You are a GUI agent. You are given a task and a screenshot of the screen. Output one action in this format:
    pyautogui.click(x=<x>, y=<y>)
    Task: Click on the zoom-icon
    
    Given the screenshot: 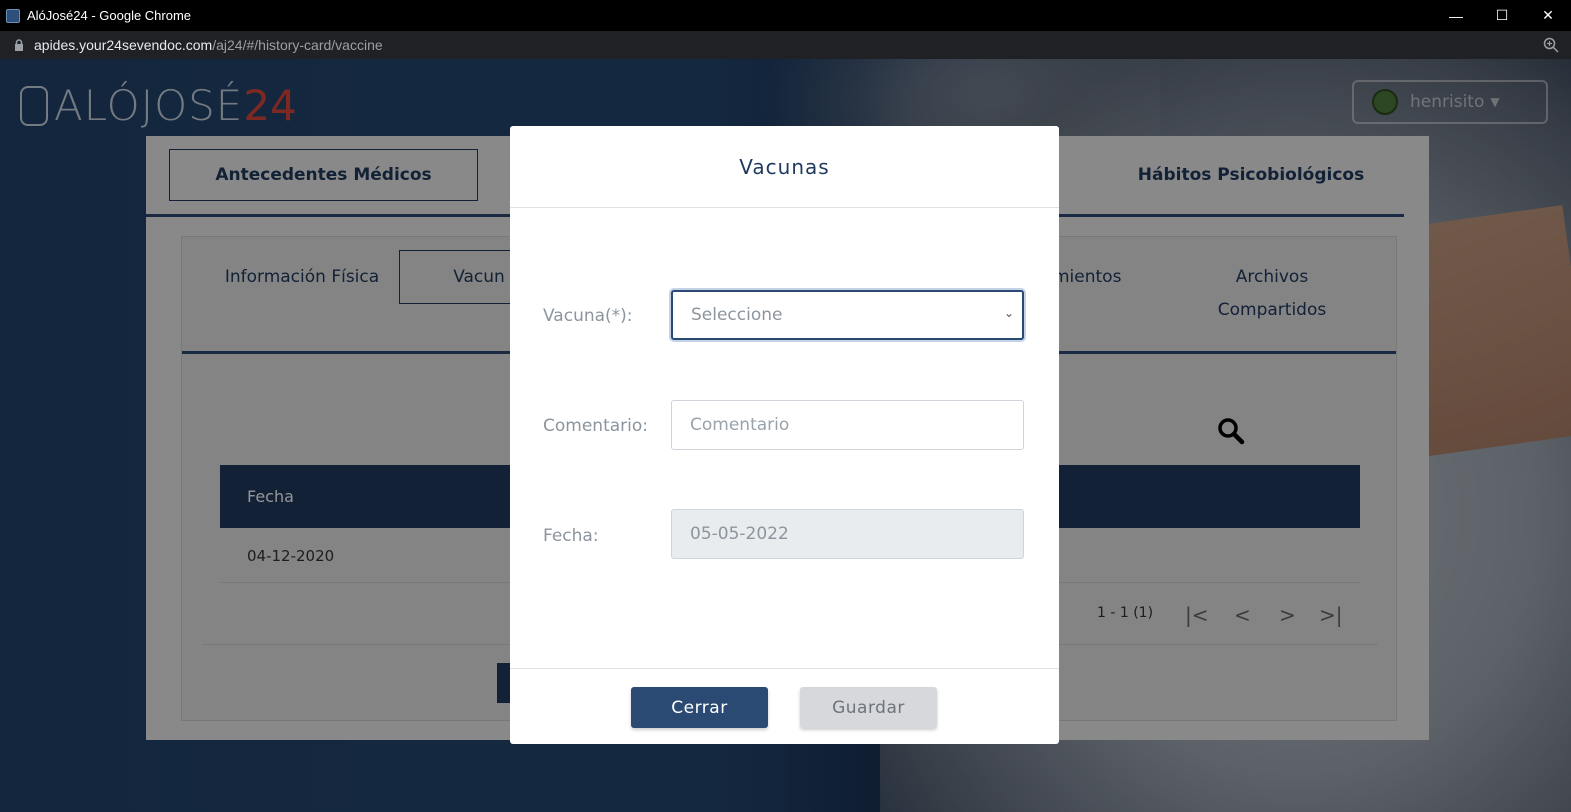 What is the action you would take?
    pyautogui.click(x=1551, y=46)
    